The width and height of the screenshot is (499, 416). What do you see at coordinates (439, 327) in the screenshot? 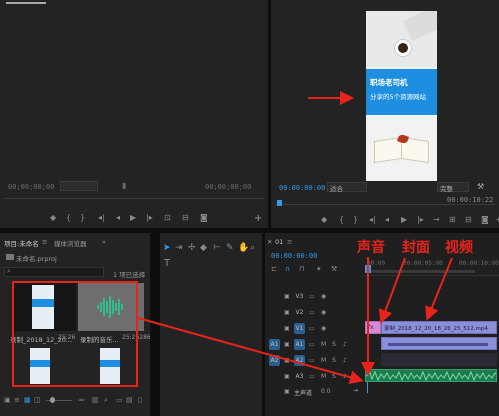
I see `video-clip: 录制_2018_12_20_18_26_25_512.mp4` at bounding box center [439, 327].